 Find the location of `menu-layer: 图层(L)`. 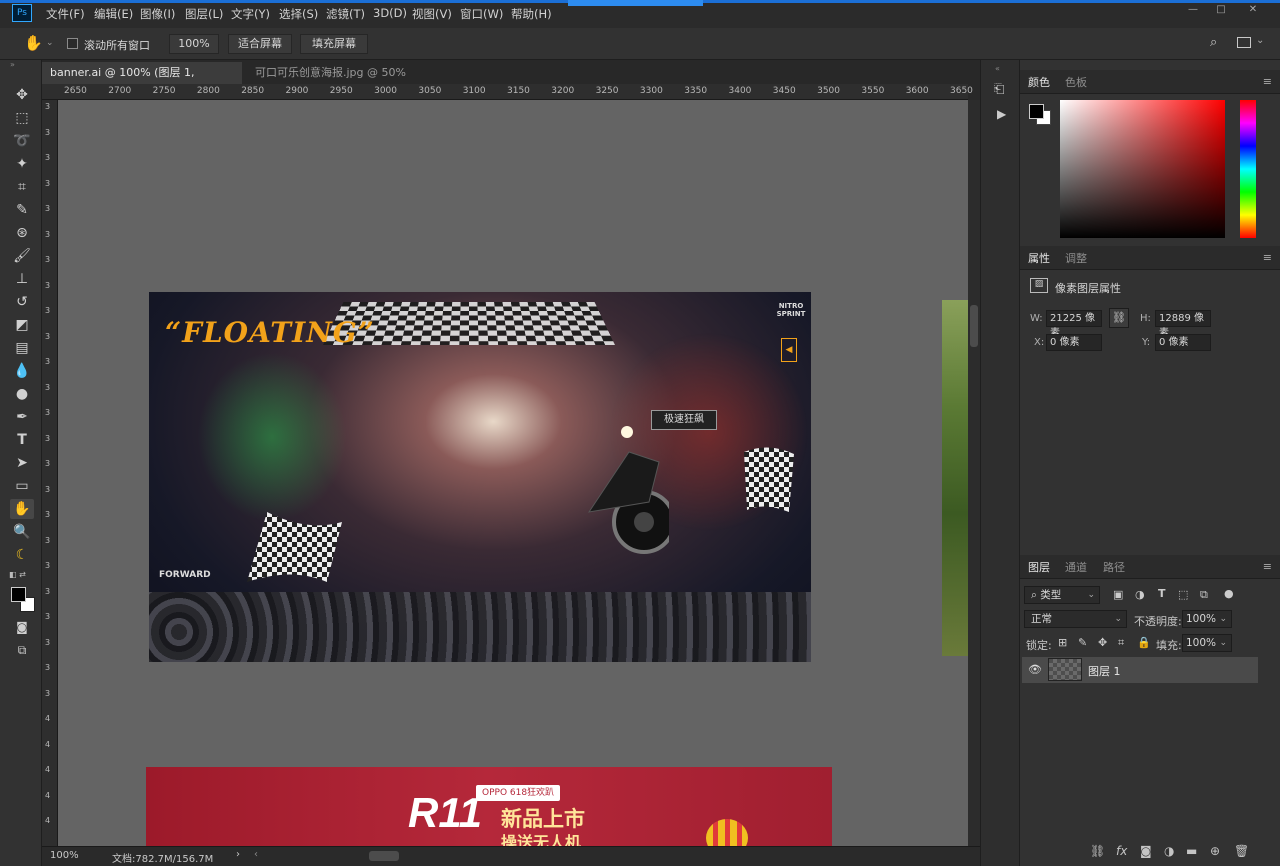

menu-layer: 图层(L) is located at coordinates (204, 14).